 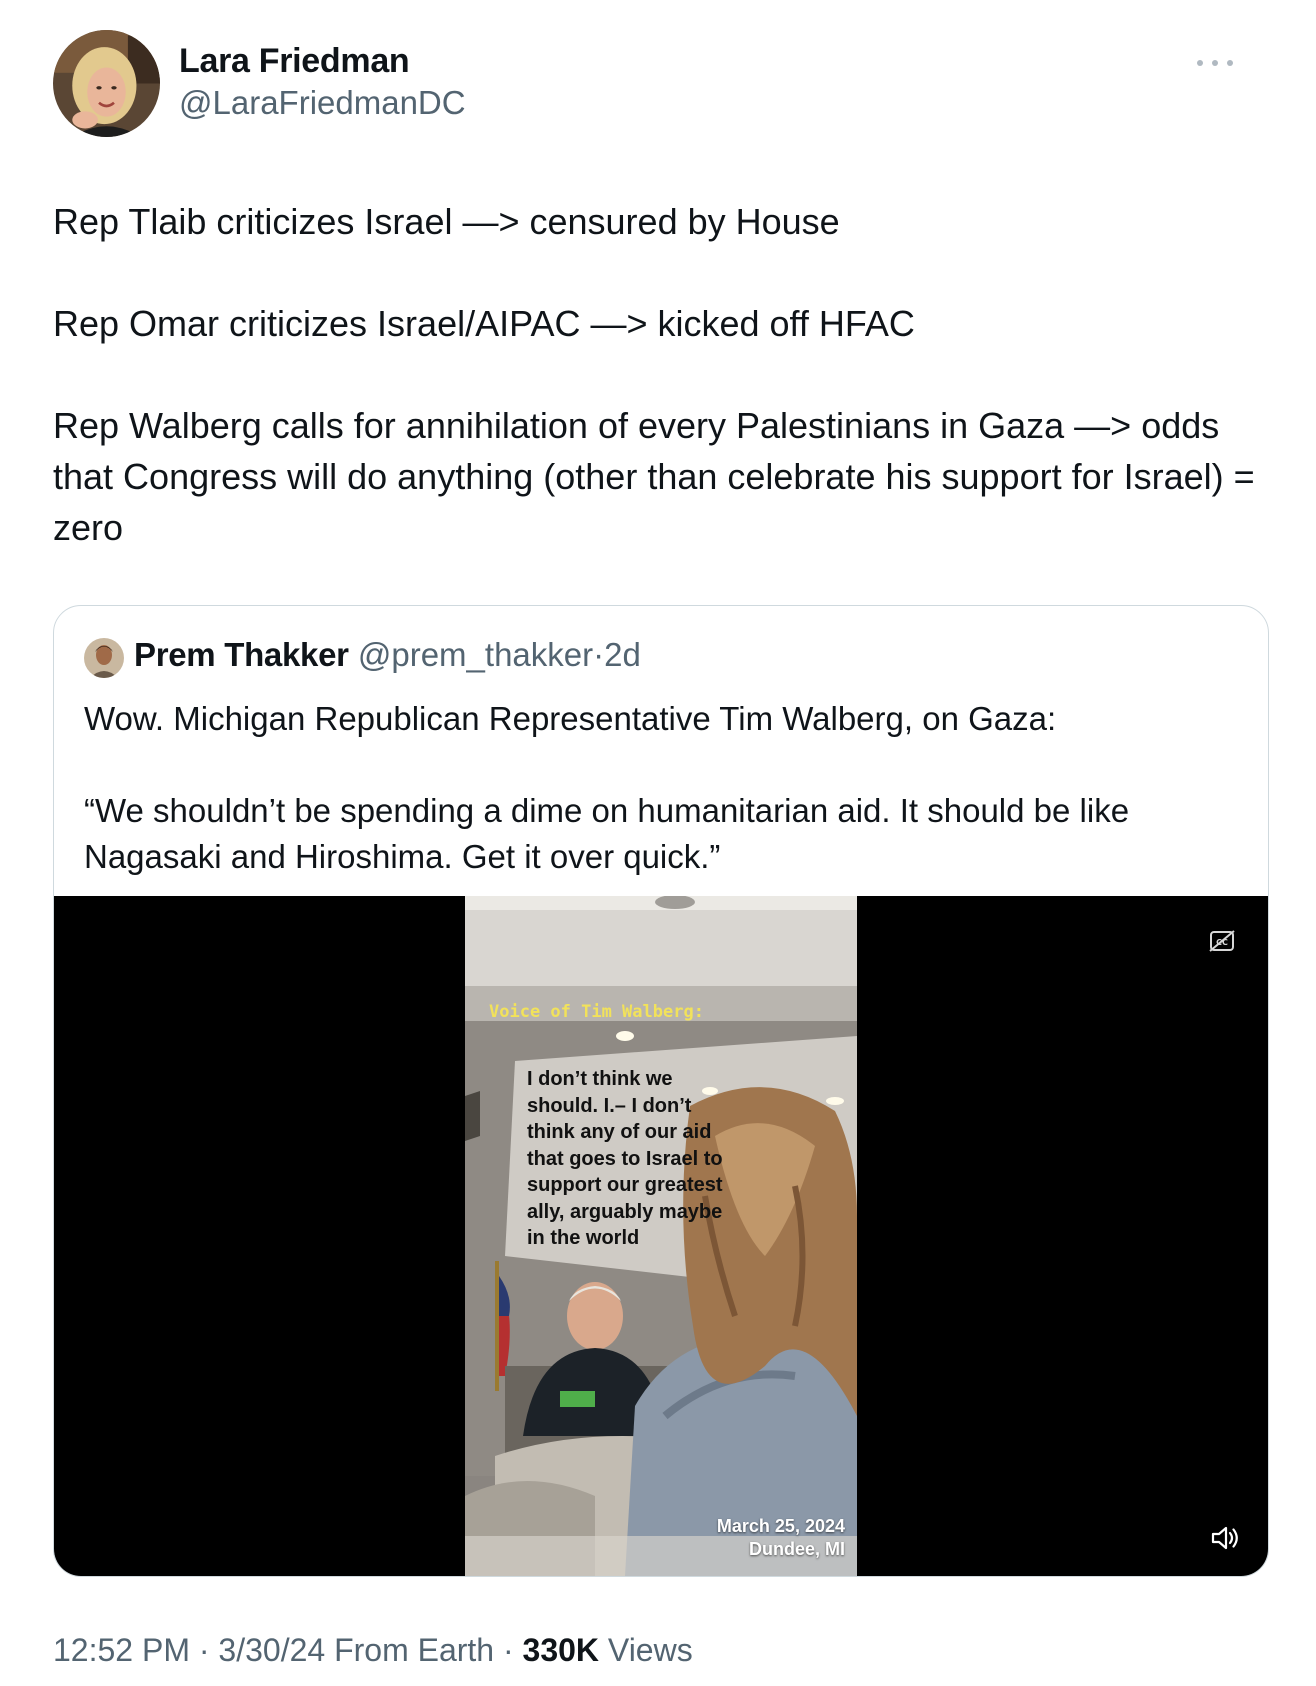 What do you see at coordinates (356, 1650) in the screenshot?
I see `tweet-date-source: 3/30/24 From Earth` at bounding box center [356, 1650].